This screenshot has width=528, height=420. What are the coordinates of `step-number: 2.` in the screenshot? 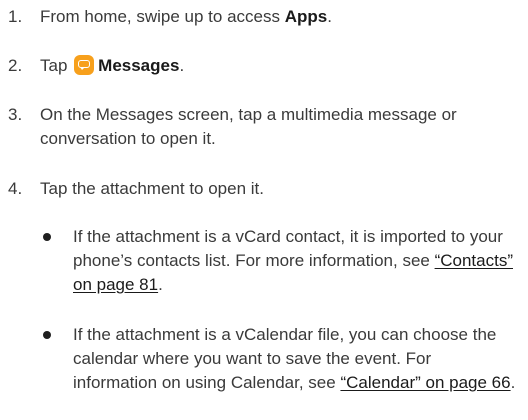 It's located at (15, 65).